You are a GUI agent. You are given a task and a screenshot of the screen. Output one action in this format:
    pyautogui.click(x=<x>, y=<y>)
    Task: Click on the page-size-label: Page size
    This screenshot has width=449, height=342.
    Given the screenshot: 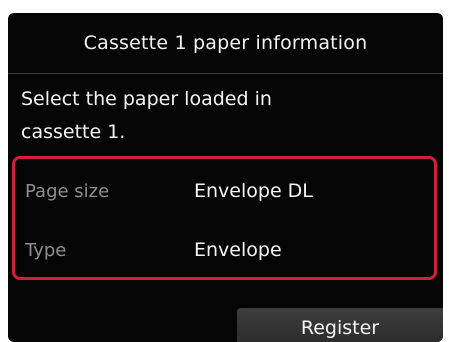 What is the action you would take?
    pyautogui.click(x=67, y=191)
    